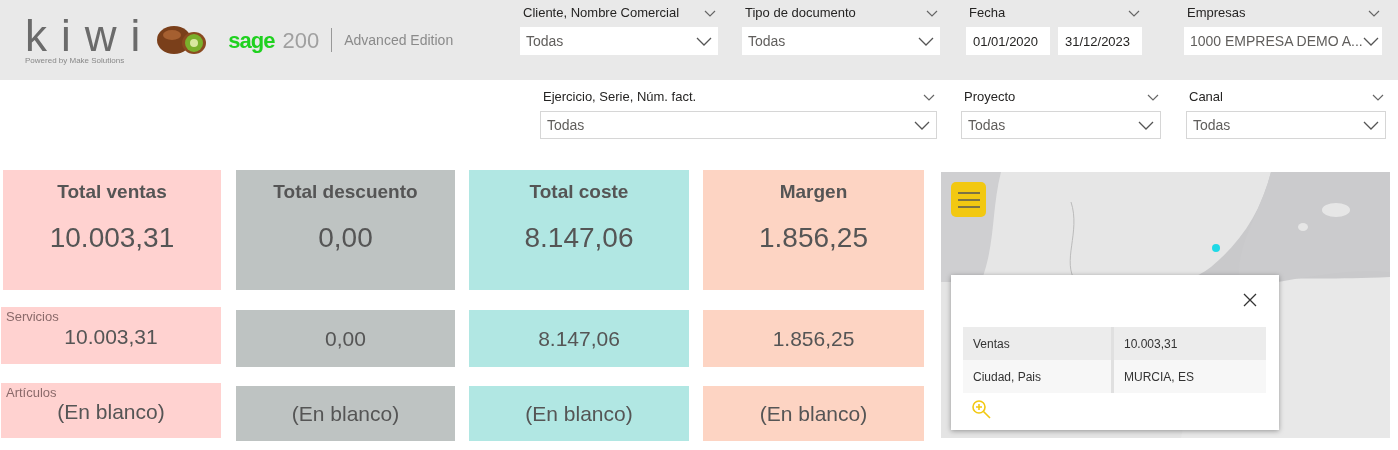  Describe the element at coordinates (1038, 376) in the screenshot. I see `popup-field: Ciudad, Pais` at that location.